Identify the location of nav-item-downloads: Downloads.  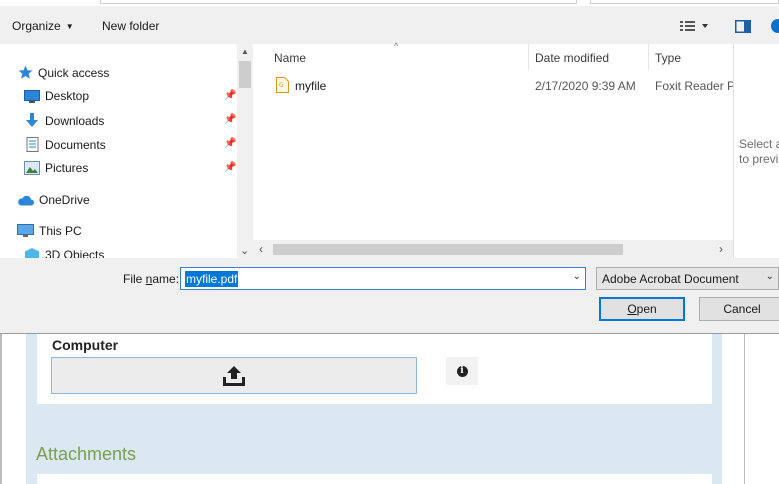
(64, 120).